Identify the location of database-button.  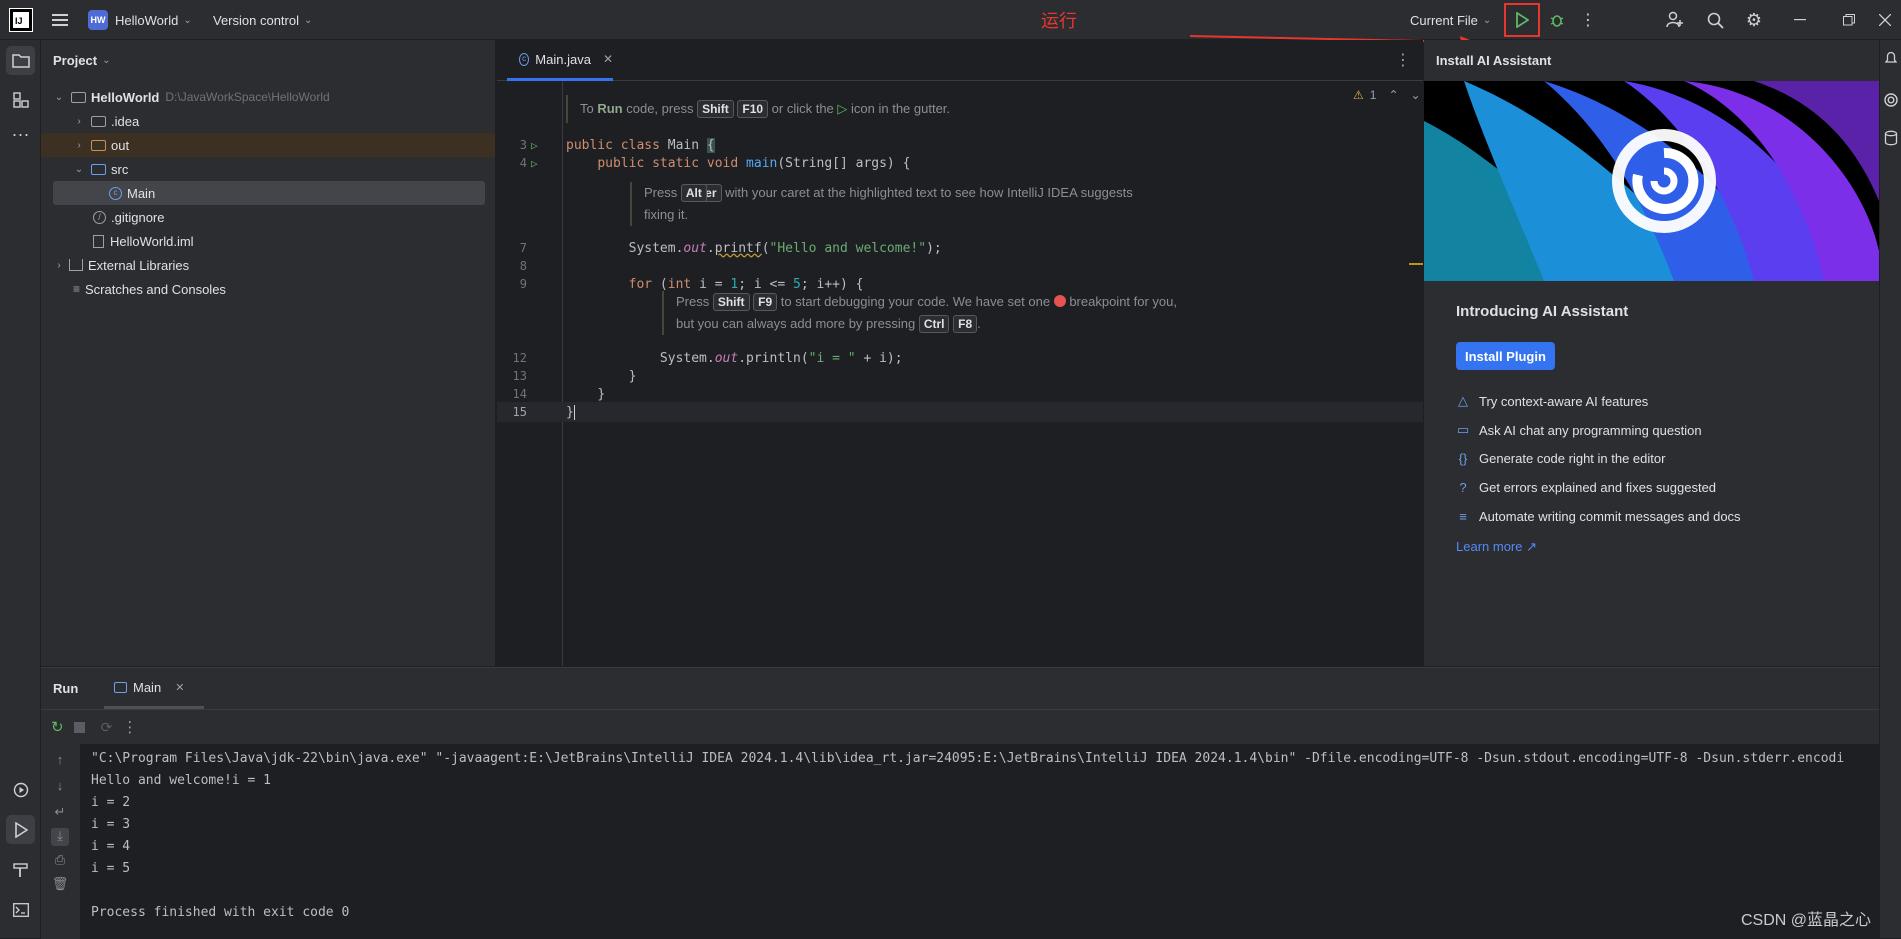
(1891, 138).